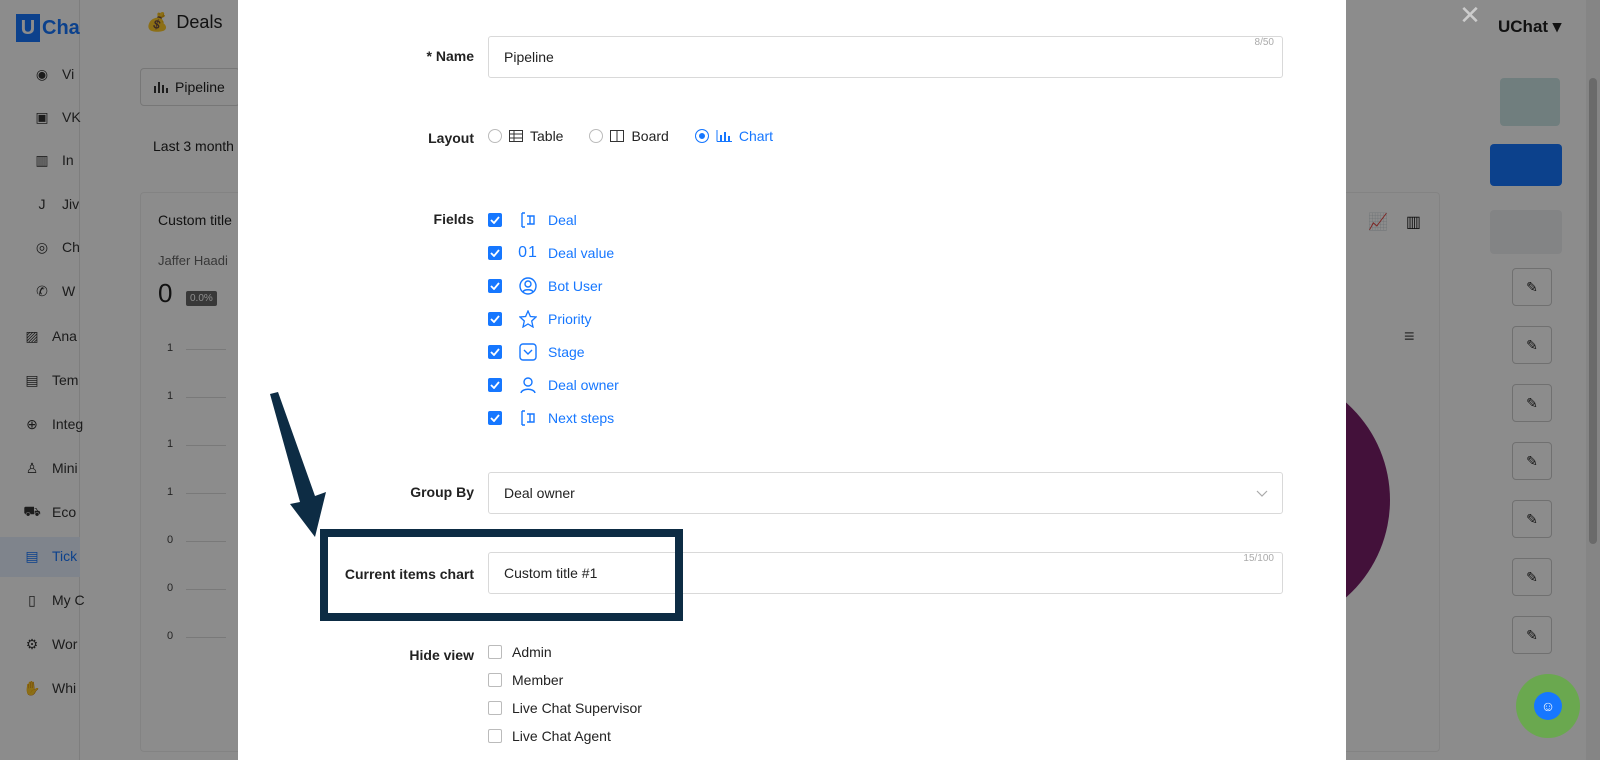 Image resolution: width=1600 pixels, height=760 pixels. I want to click on required-mark: *, so click(429, 56).